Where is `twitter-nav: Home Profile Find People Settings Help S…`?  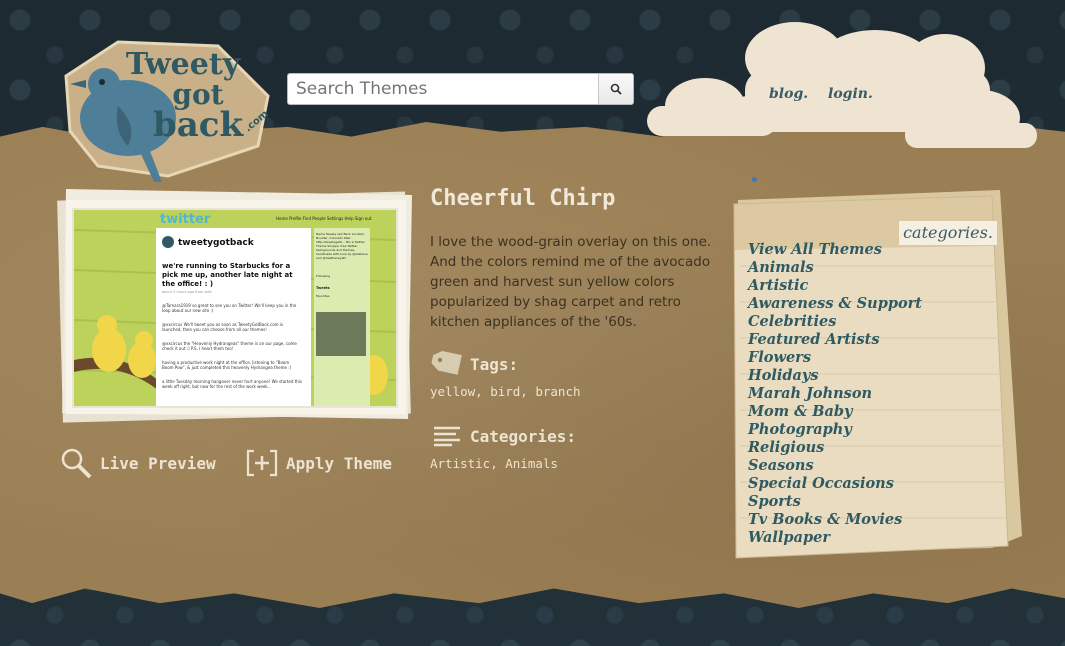
twitter-nav: Home Profile Find People Settings Help S… is located at coordinates (324, 218).